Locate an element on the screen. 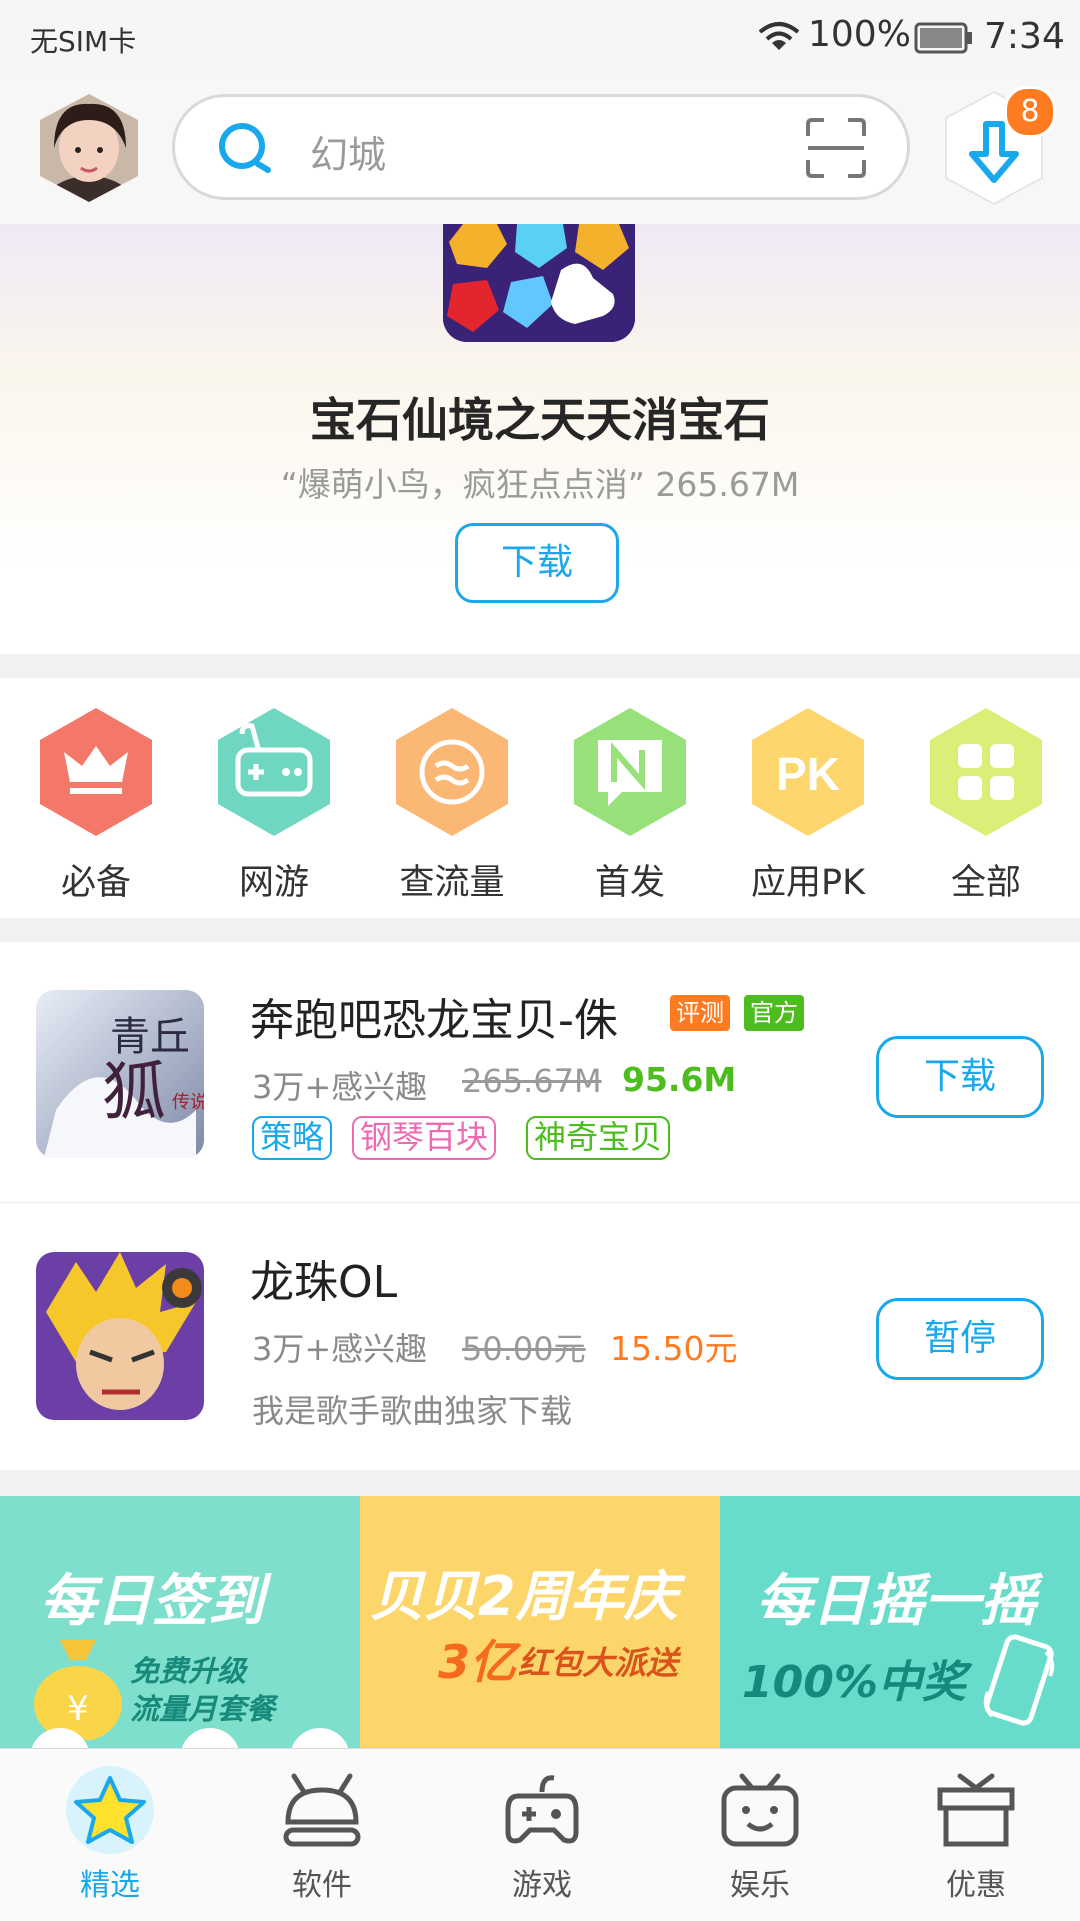 This screenshot has width=1080, height=1921. wifi-icon is located at coordinates (779, 36).